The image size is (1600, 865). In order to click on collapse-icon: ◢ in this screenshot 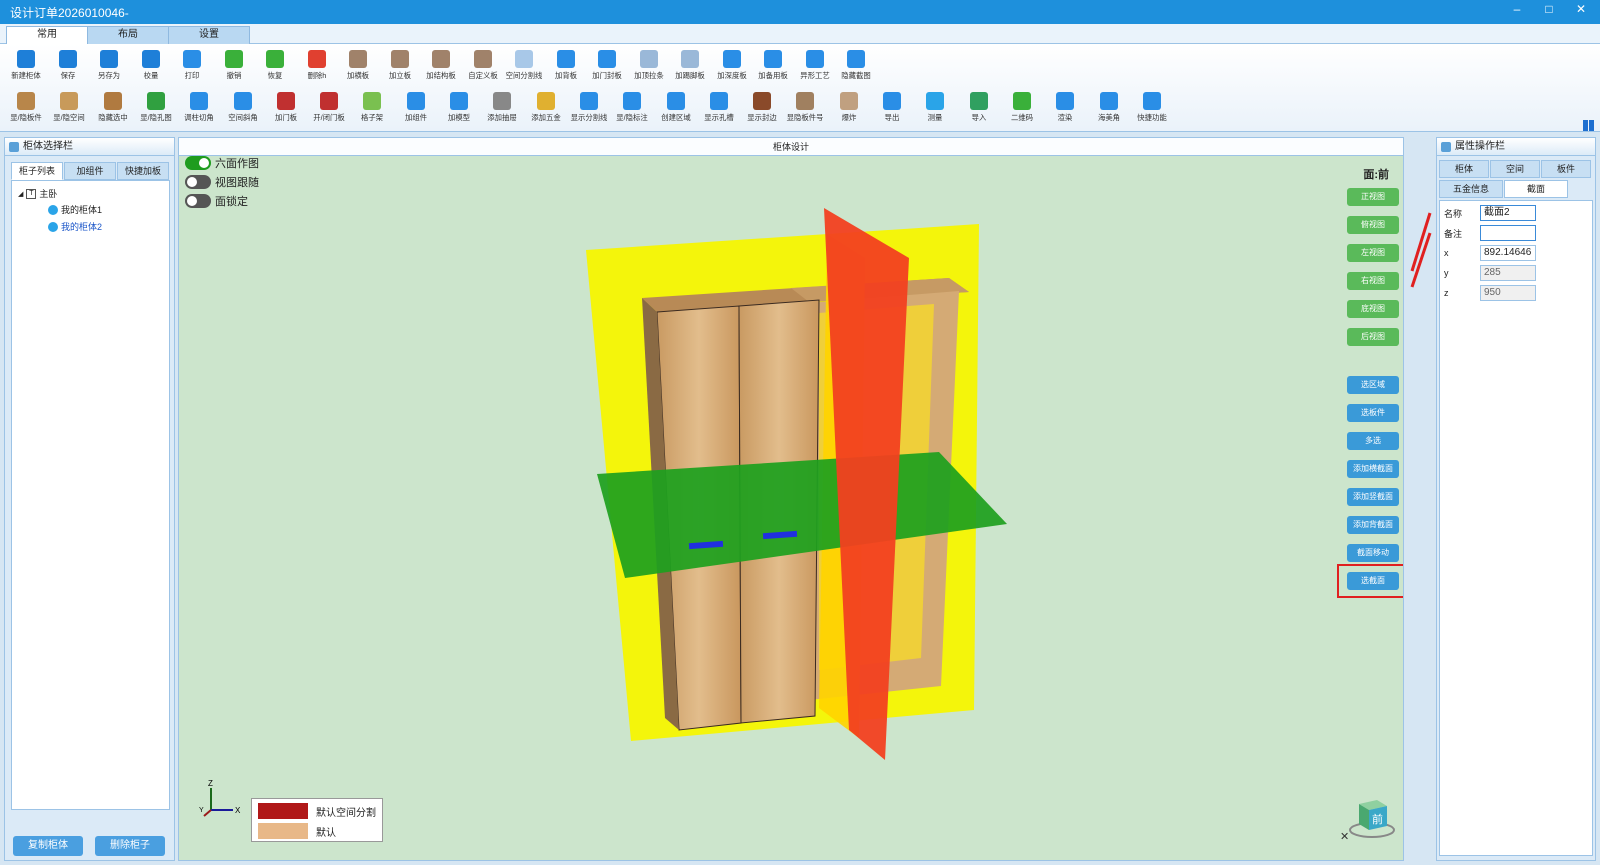, I will do `click(20, 194)`.